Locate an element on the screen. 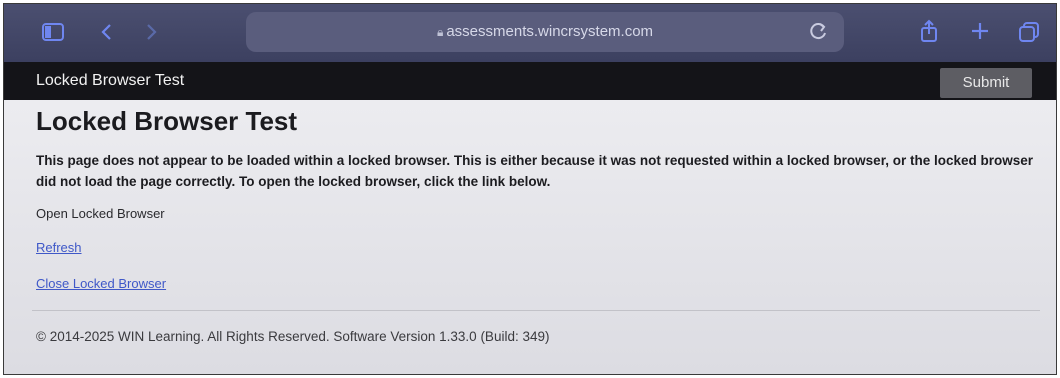  footer-divider is located at coordinates (536, 310).